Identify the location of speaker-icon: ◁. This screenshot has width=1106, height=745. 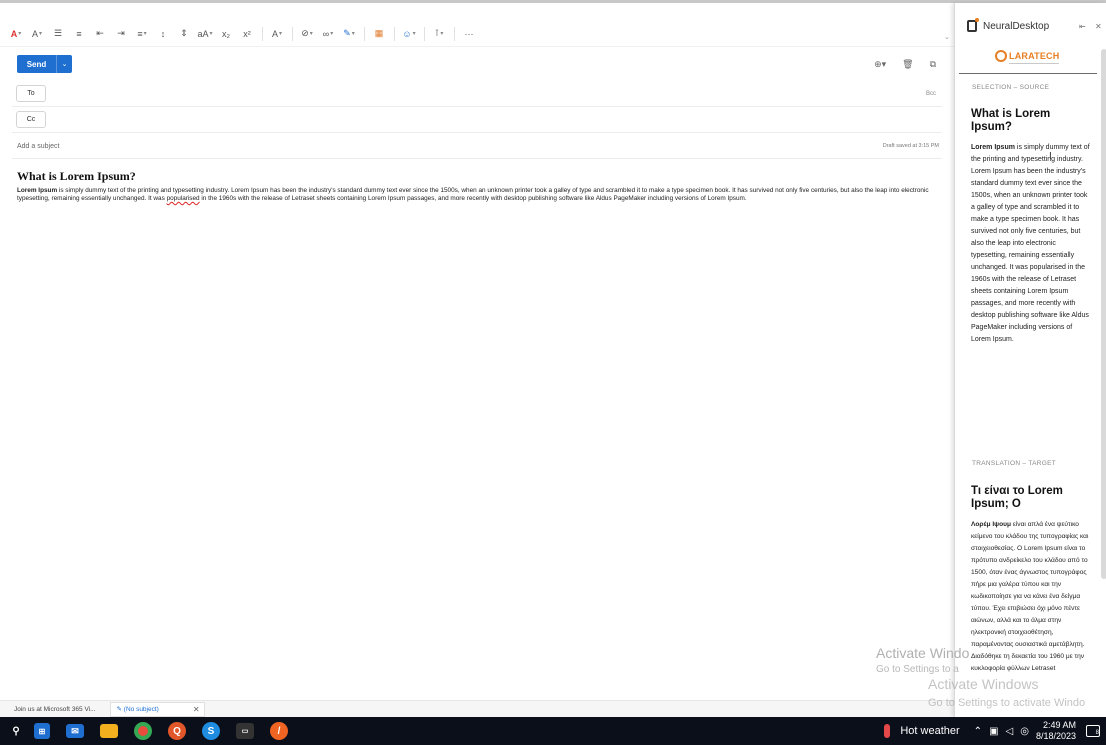
(1010, 731).